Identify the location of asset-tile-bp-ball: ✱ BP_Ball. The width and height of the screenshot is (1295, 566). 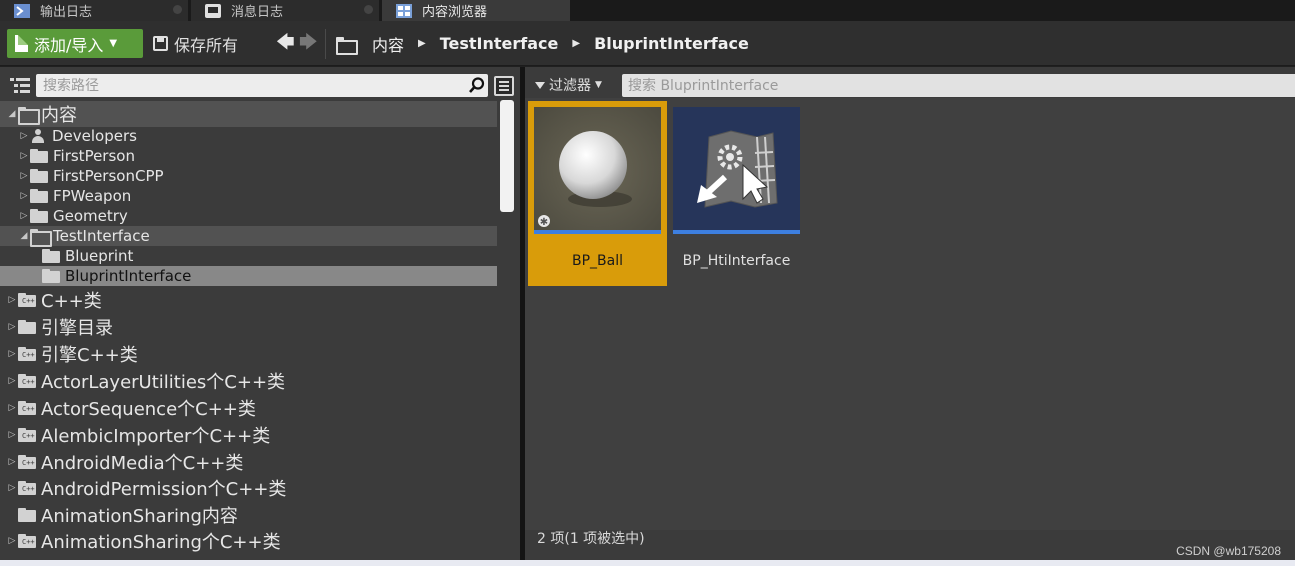
(597, 193).